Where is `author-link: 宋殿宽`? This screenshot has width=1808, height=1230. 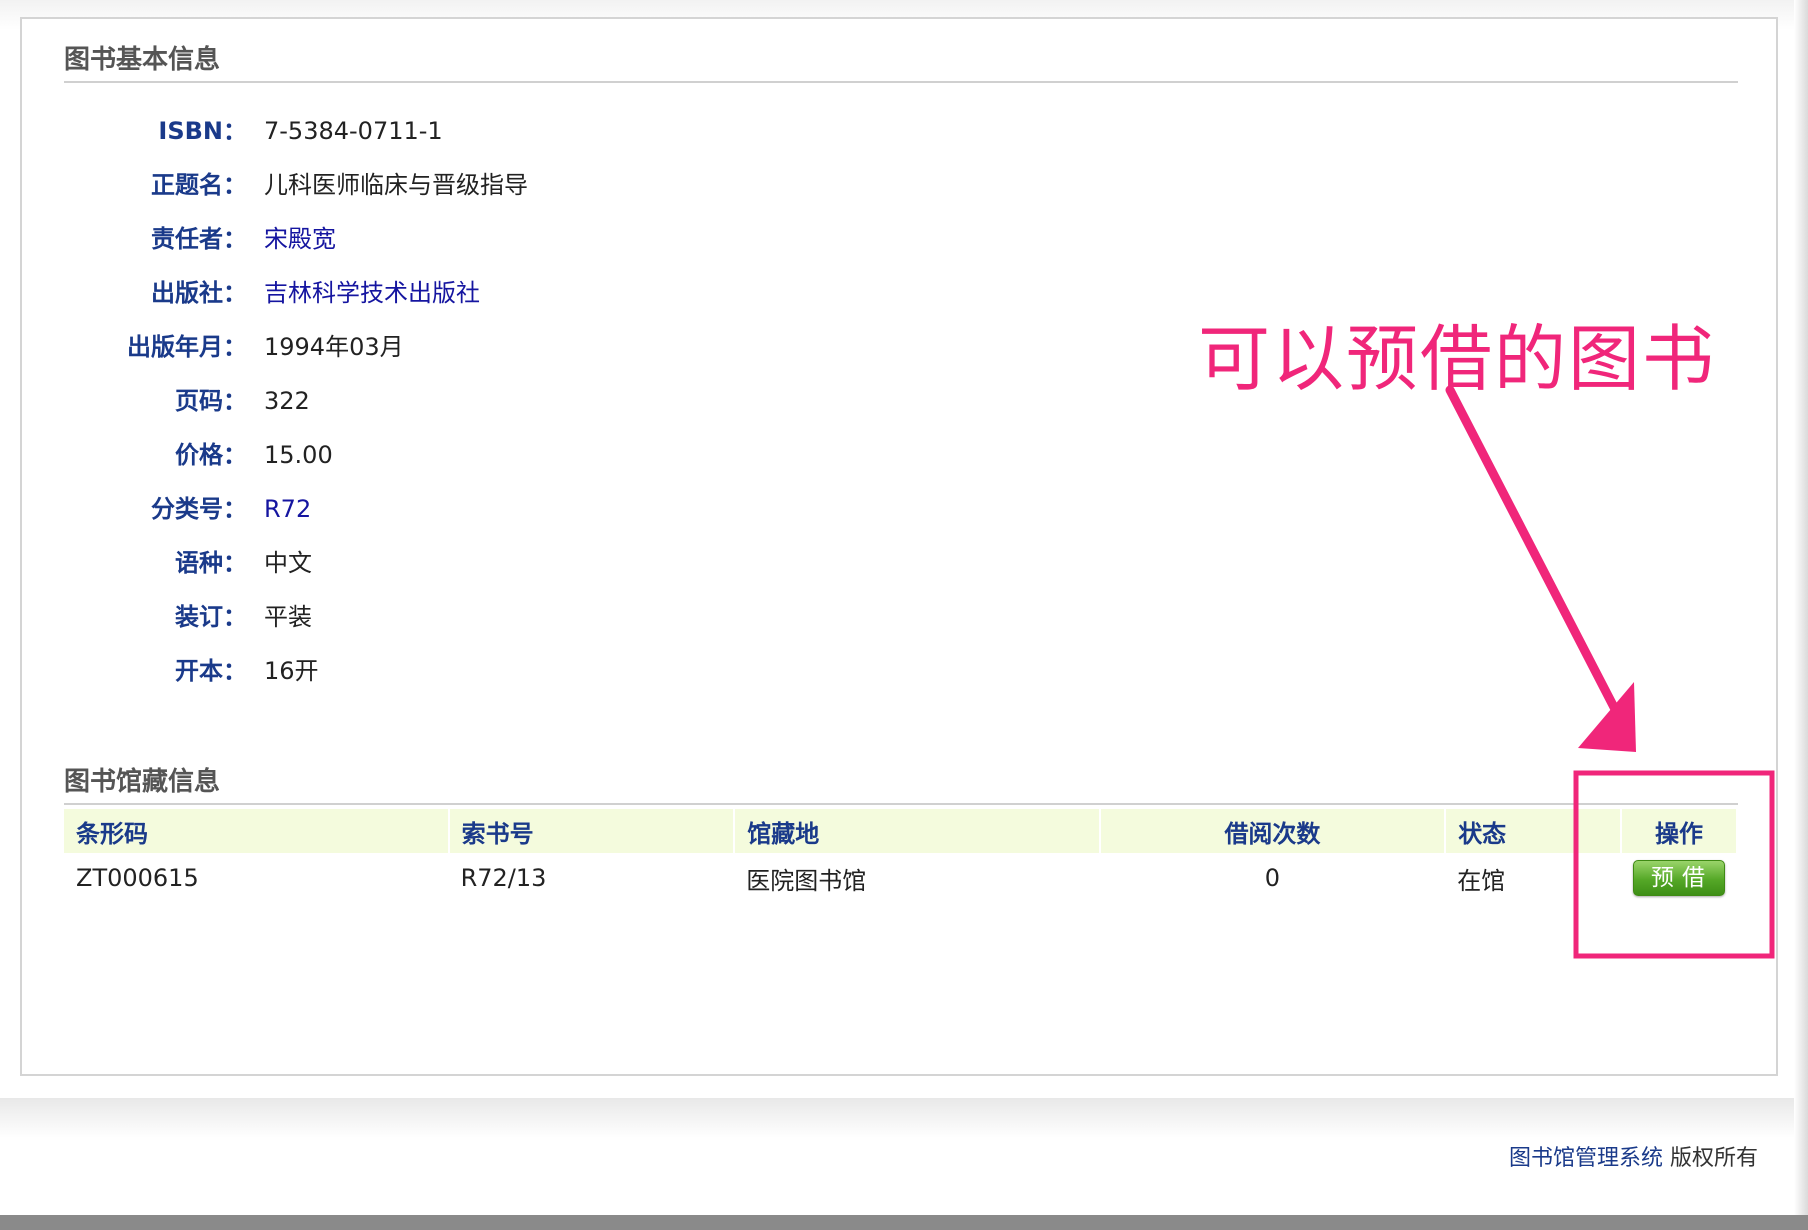
author-link: 宋殿宽 is located at coordinates (300, 239).